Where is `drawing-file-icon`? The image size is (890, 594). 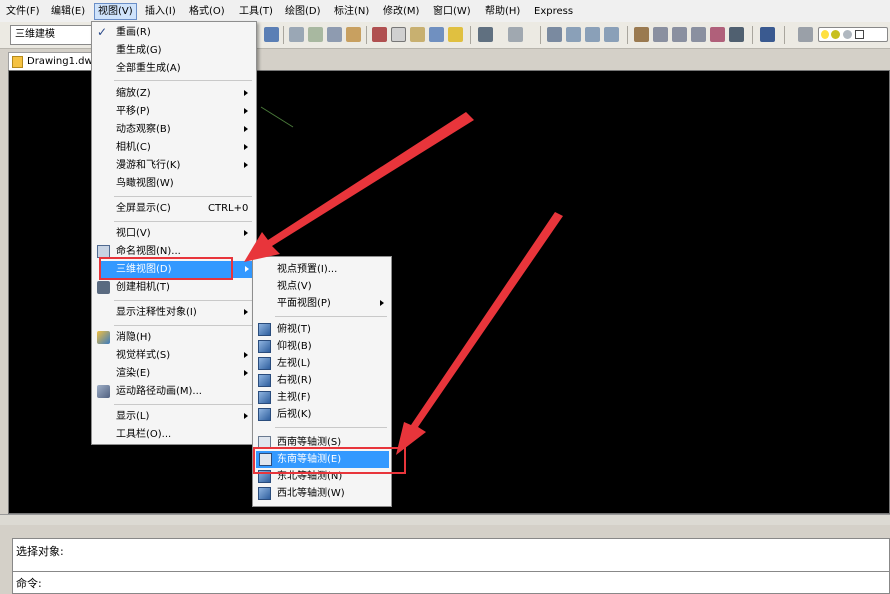
drawing-file-icon is located at coordinates (17, 62).